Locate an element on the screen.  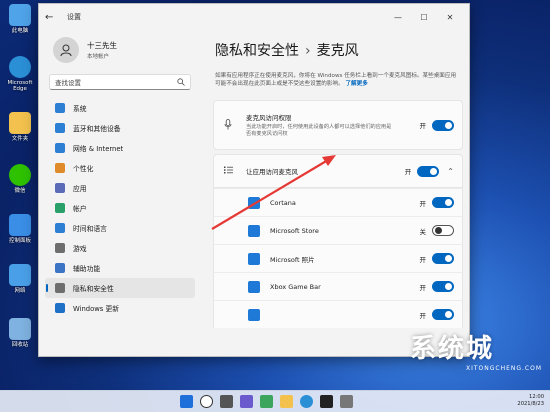
app-access-toggle is located at coordinates (428, 171).